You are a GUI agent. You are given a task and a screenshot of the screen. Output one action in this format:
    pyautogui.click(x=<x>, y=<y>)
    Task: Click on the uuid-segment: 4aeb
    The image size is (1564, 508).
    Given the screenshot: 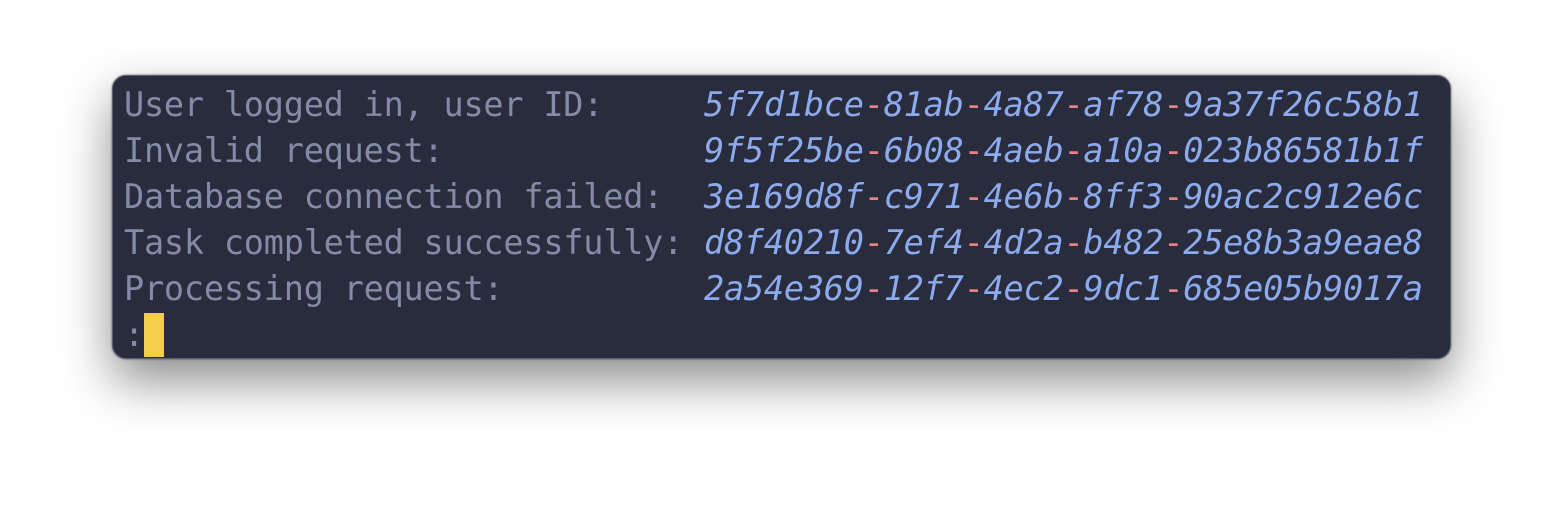 What is the action you would take?
    pyautogui.click(x=1023, y=150)
    